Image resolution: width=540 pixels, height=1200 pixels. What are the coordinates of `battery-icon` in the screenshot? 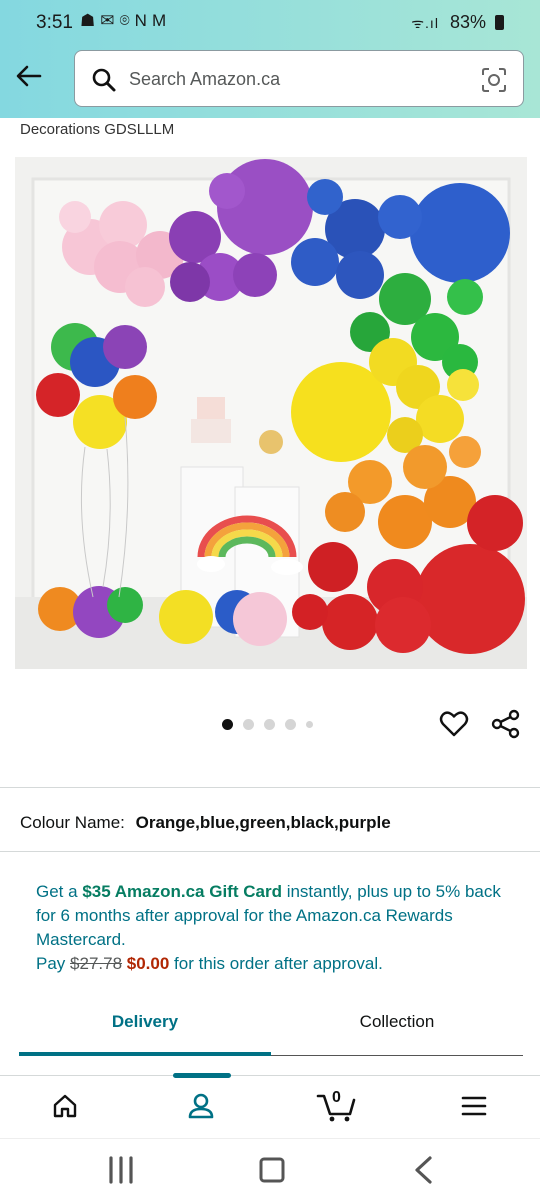 It's located at (499, 22).